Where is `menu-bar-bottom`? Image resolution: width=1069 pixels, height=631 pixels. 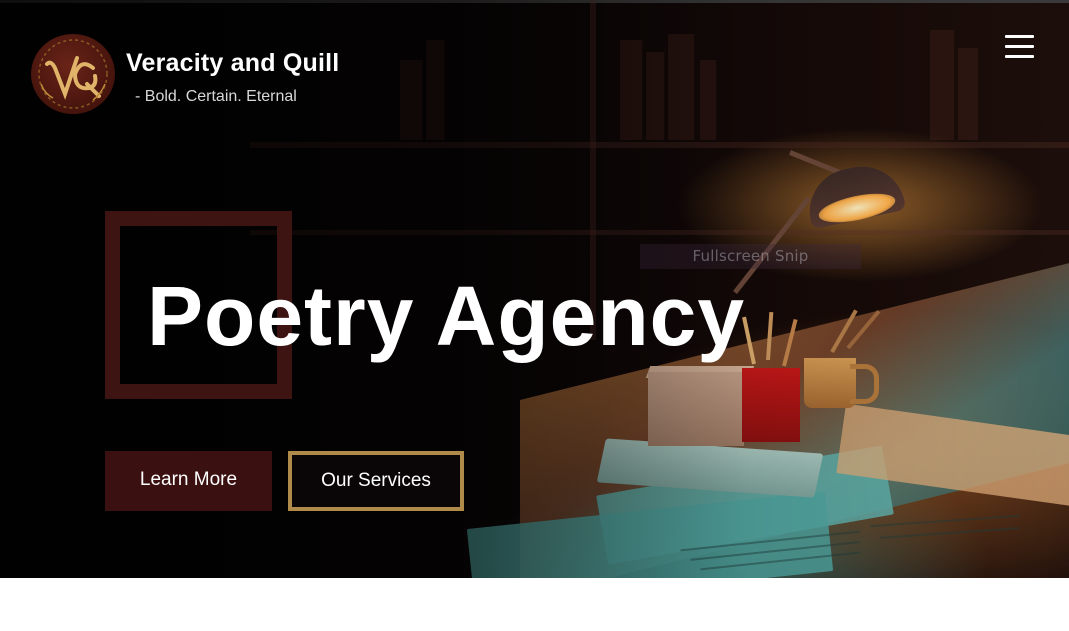
menu-bar-bottom is located at coordinates (1019, 56).